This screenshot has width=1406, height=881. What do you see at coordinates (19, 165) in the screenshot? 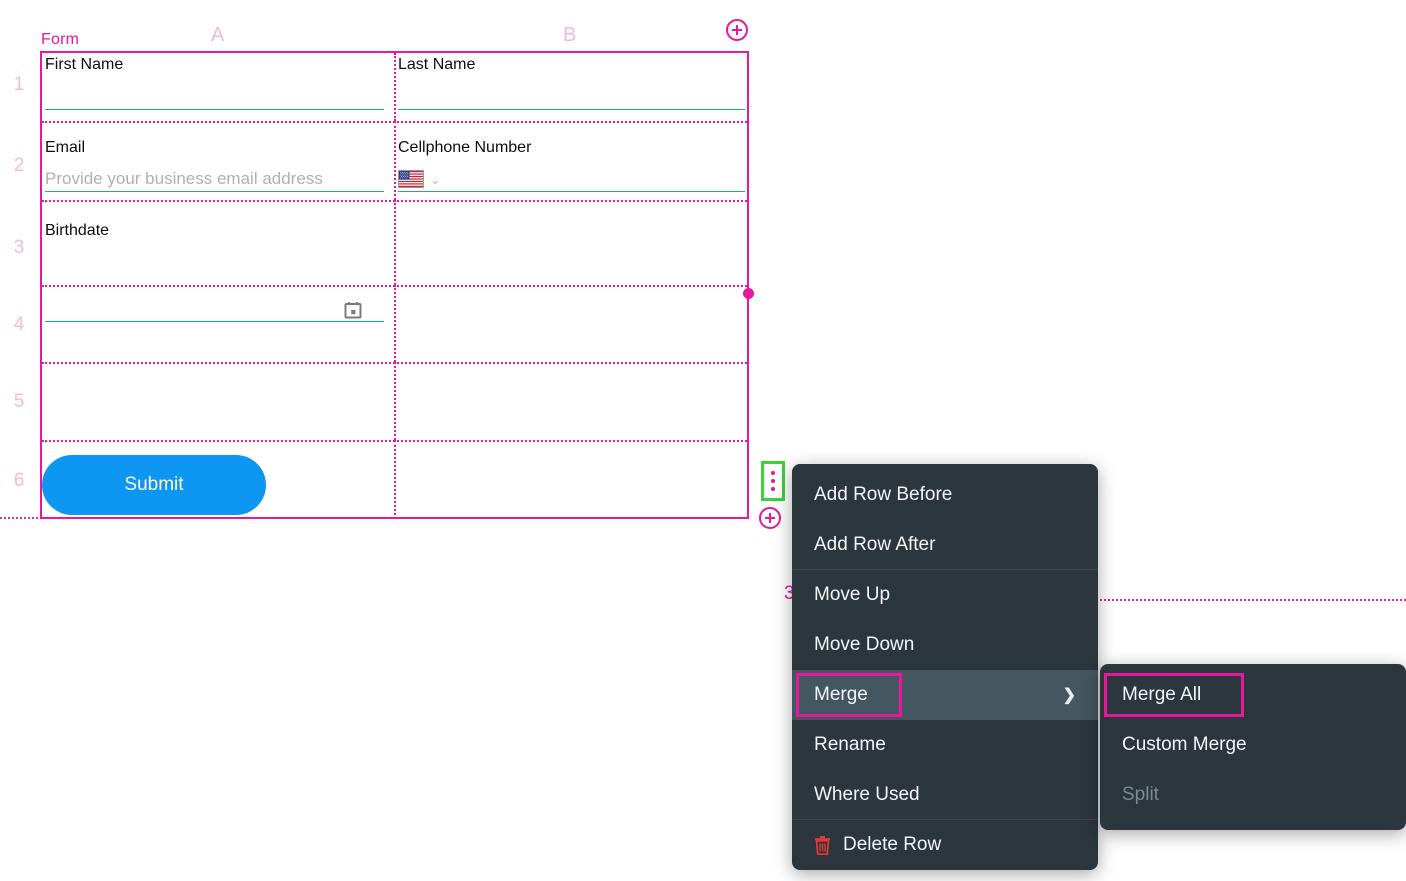
I see `row-number-2: 2` at bounding box center [19, 165].